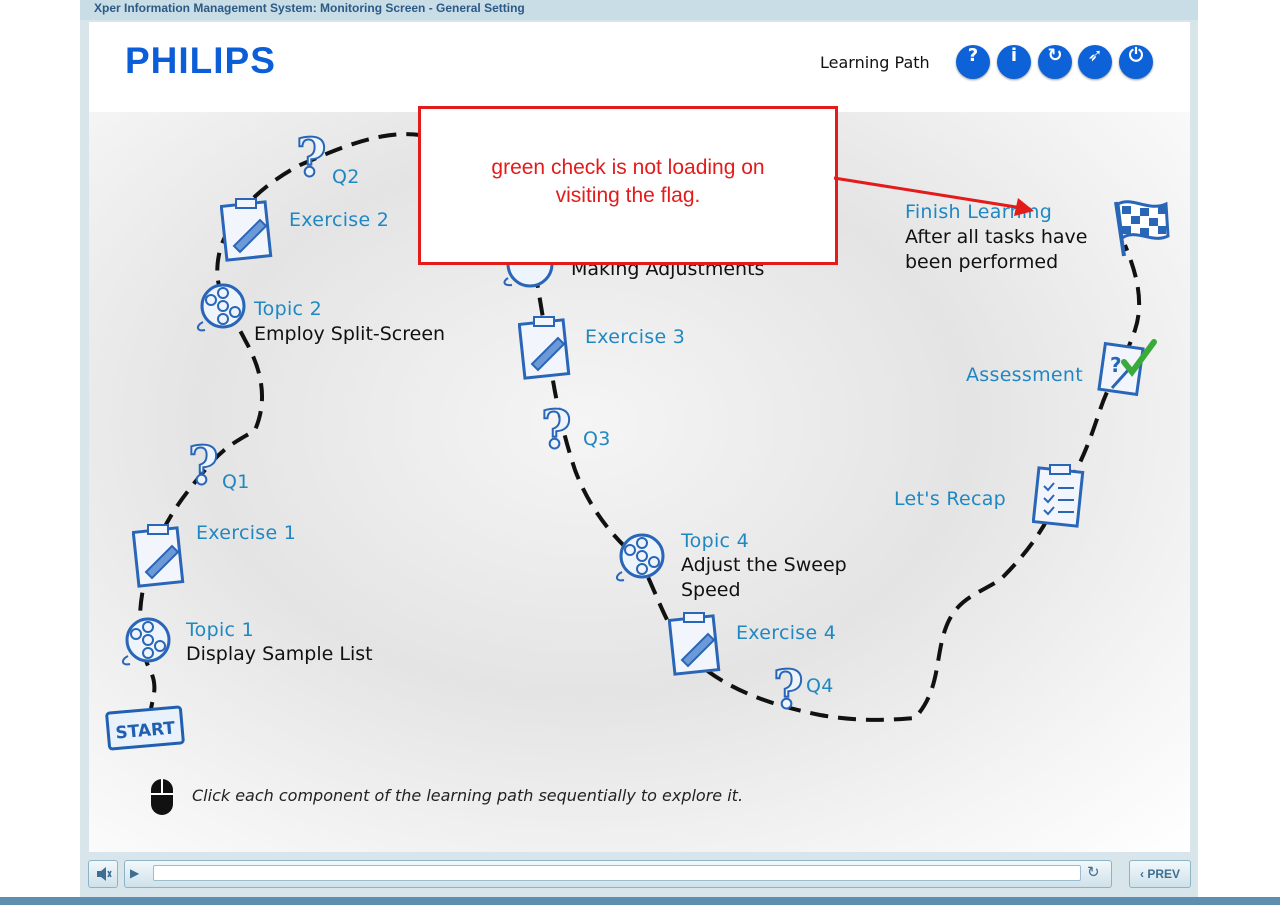 The image size is (1280, 905). Describe the element at coordinates (996, 237) in the screenshot. I see `finish-subtitle-line1: After all tasks have` at that location.